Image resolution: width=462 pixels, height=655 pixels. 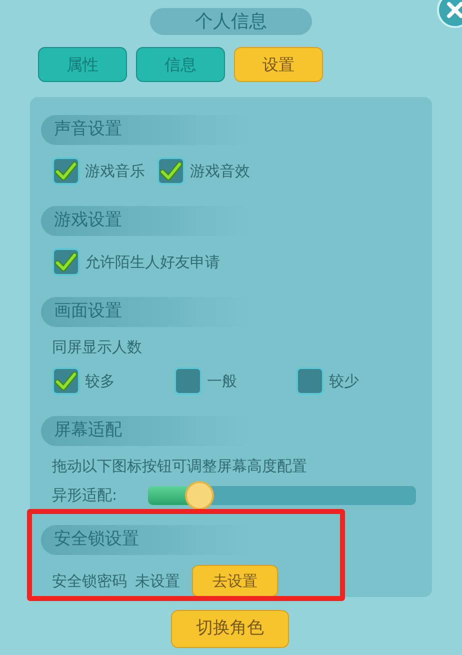 What do you see at coordinates (89, 581) in the screenshot?
I see `lock-label: 安全锁密码` at bounding box center [89, 581].